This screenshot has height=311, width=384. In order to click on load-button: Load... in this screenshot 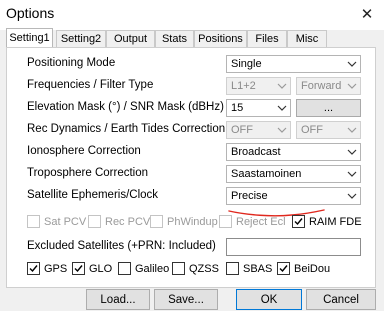, I will do `click(118, 299)`.